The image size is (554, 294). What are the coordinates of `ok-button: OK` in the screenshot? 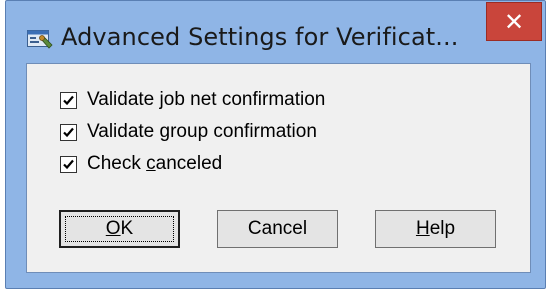 It's located at (119, 229).